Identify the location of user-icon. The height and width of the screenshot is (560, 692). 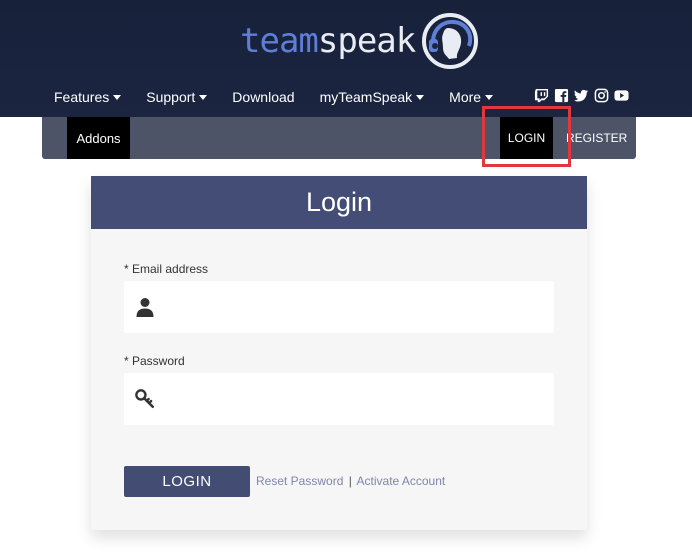
(145, 307).